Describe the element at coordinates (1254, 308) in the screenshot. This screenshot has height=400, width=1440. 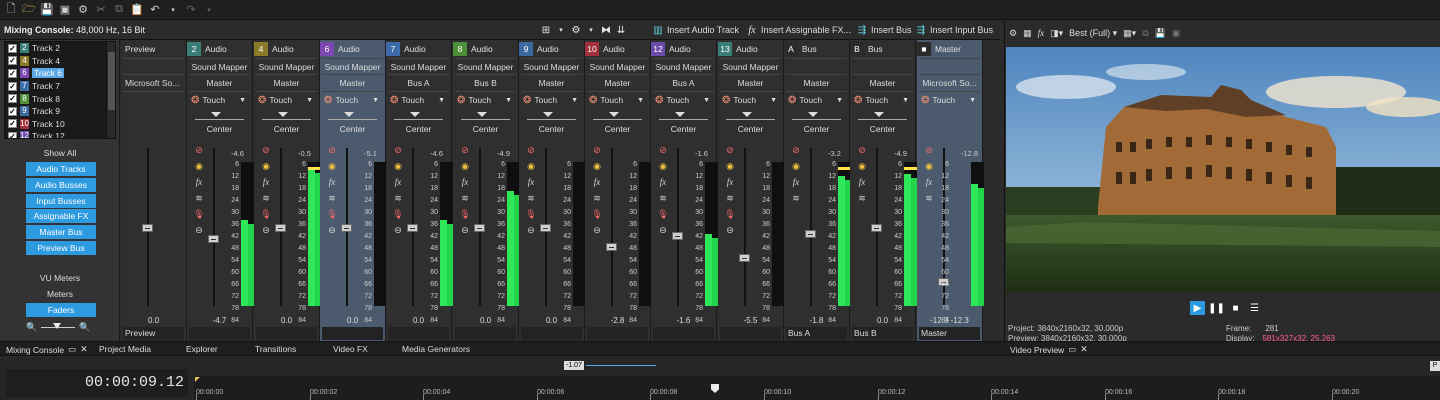
I see `playlist-icon: ☰` at that location.